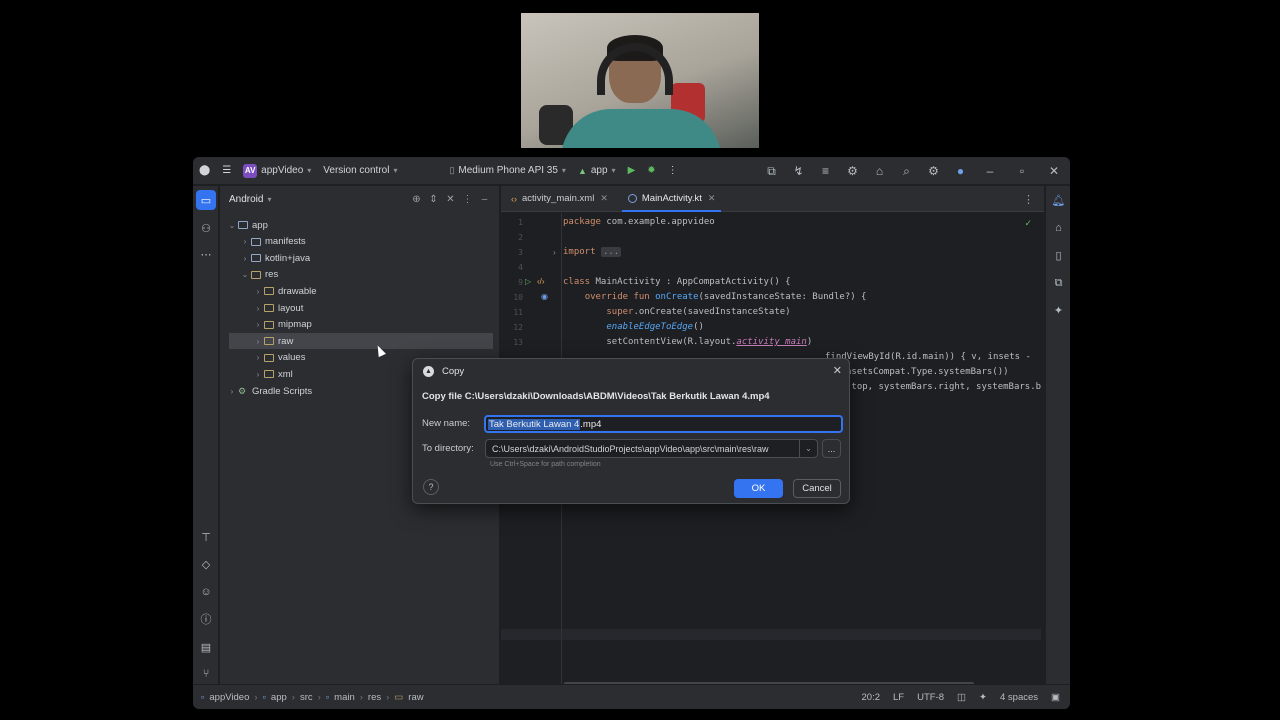 The image size is (1280, 720). What do you see at coordinates (357, 291) in the screenshot?
I see `tree-item-drawable: › drawable` at bounding box center [357, 291].